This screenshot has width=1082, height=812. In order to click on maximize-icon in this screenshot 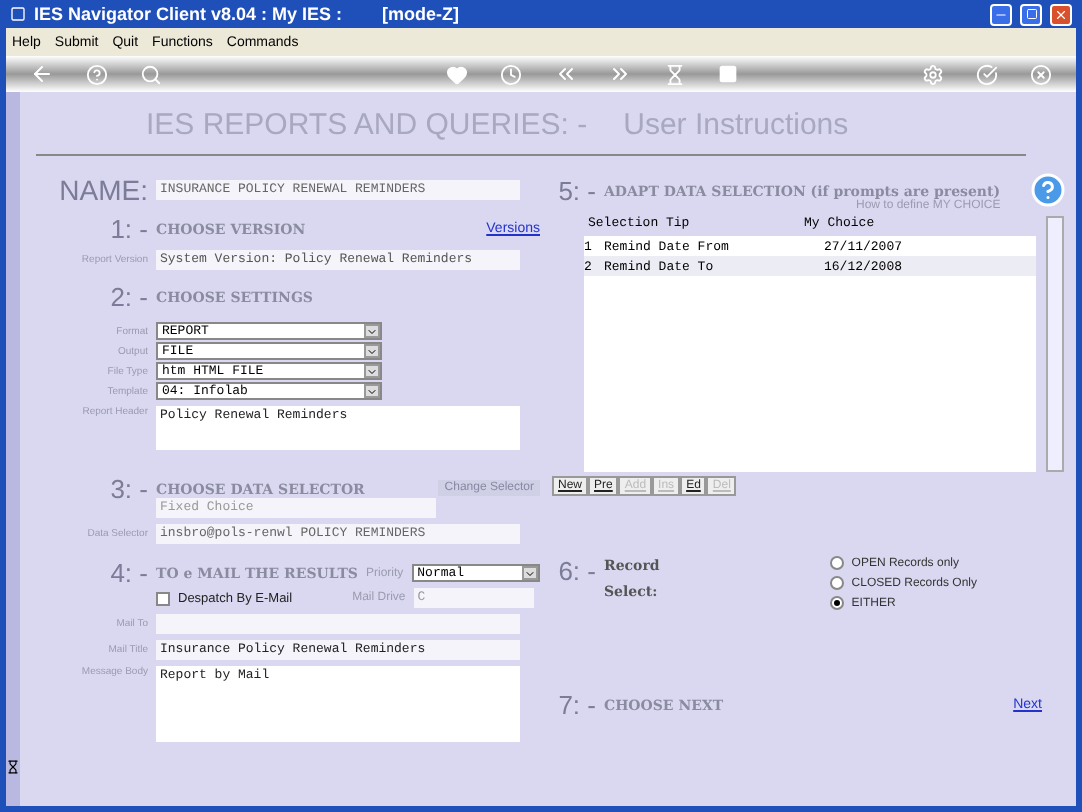, I will do `click(1031, 14)`.